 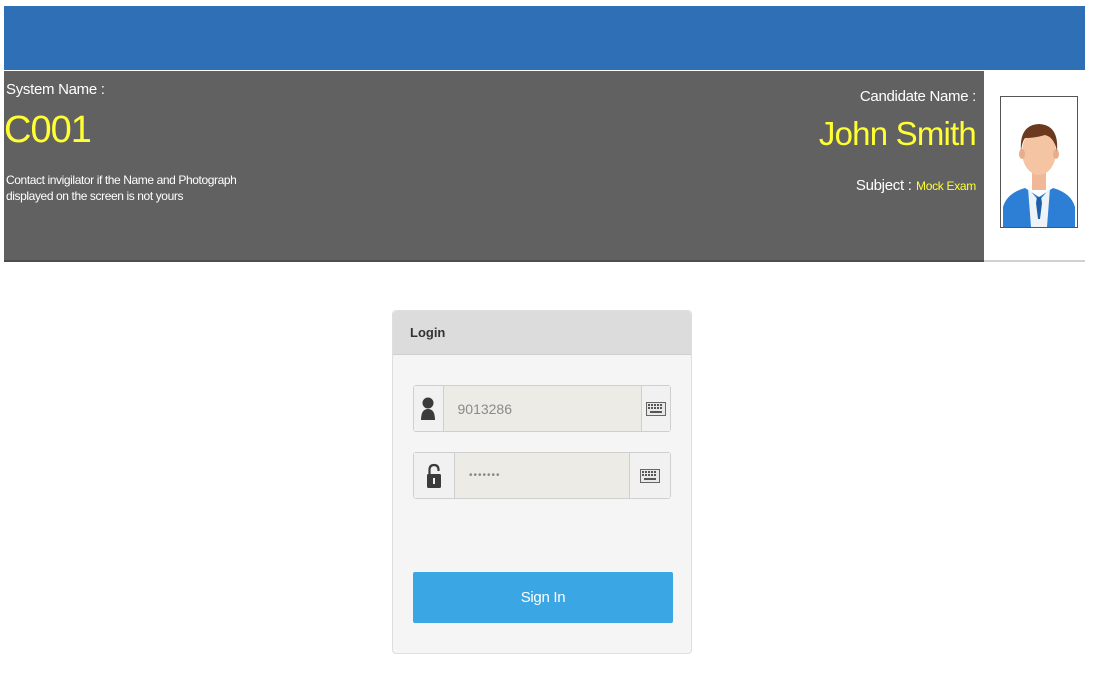 I want to click on avatar-icon, so click(x=1039, y=162).